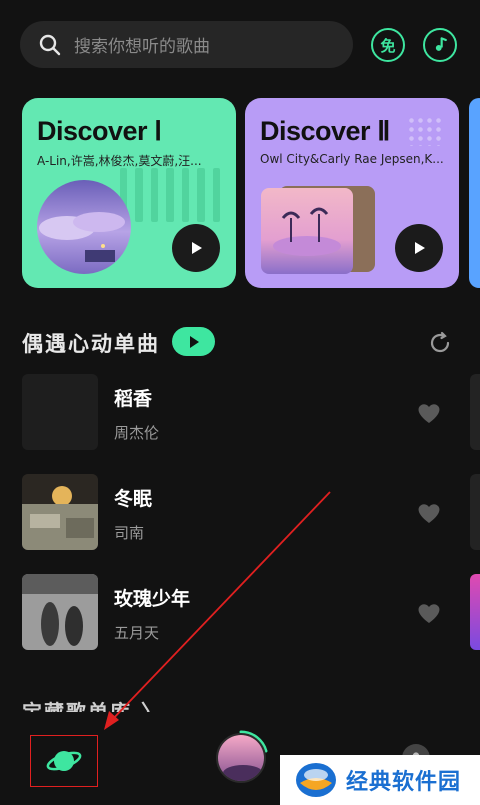  What do you see at coordinates (474, 193) in the screenshot?
I see `discover-card-3-peek` at bounding box center [474, 193].